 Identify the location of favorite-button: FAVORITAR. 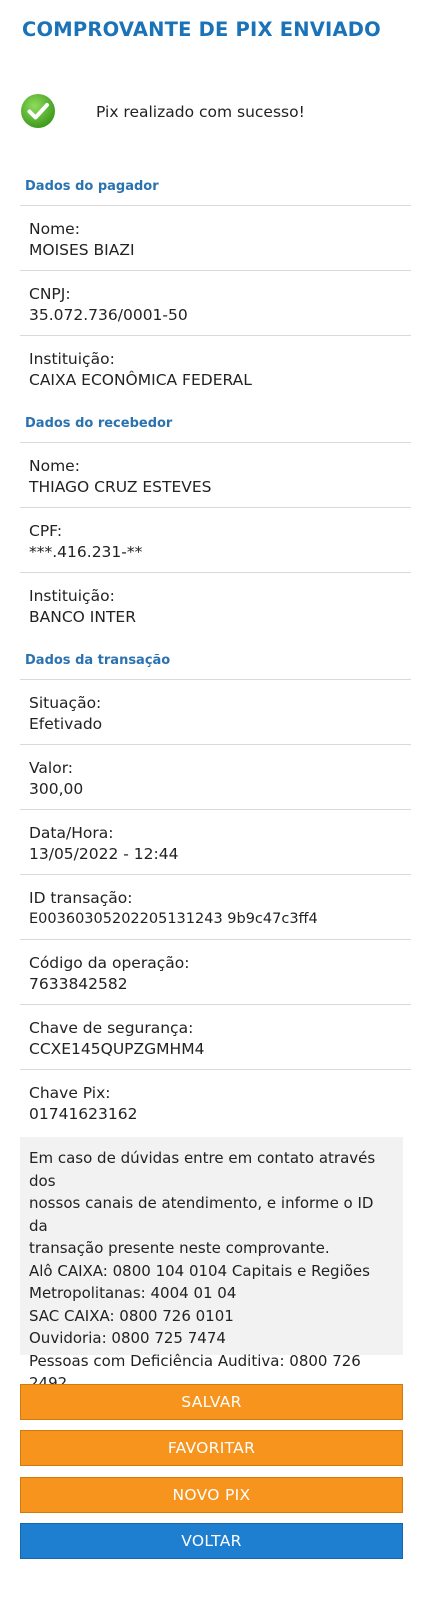
(211, 1448).